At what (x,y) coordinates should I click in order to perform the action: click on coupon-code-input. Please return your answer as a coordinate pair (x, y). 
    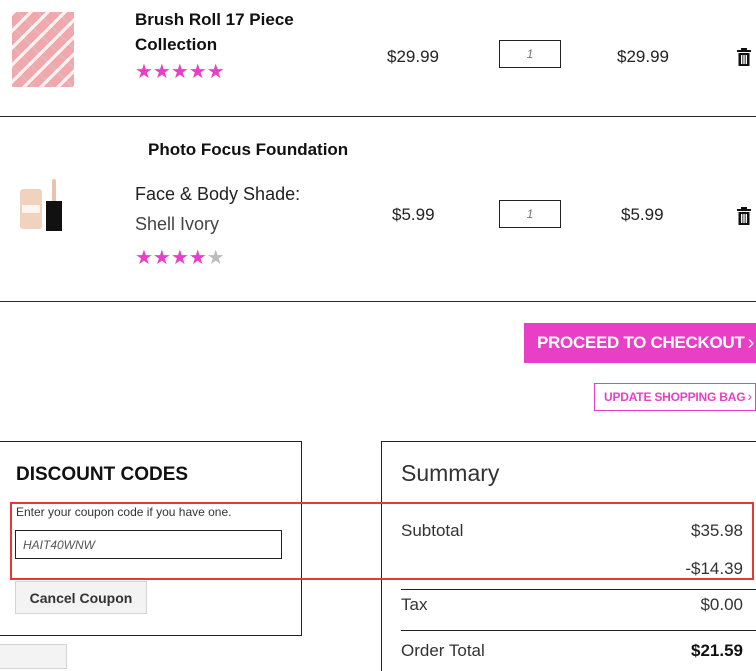
    Looking at the image, I should click on (148, 544).